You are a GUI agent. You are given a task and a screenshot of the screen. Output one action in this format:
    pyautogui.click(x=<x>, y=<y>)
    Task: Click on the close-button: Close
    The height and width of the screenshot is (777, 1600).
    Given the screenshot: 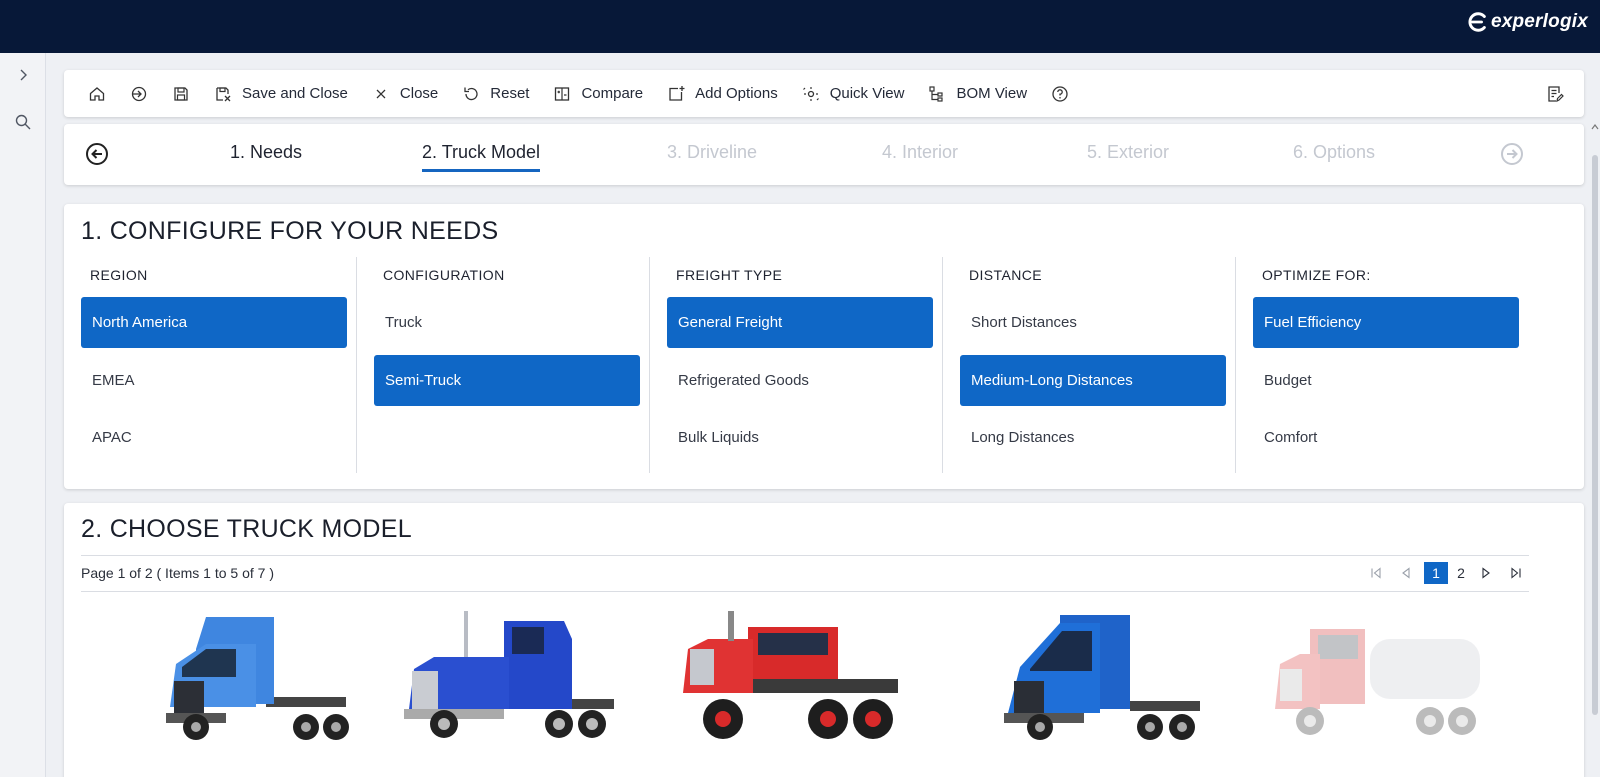 What is the action you would take?
    pyautogui.click(x=405, y=94)
    